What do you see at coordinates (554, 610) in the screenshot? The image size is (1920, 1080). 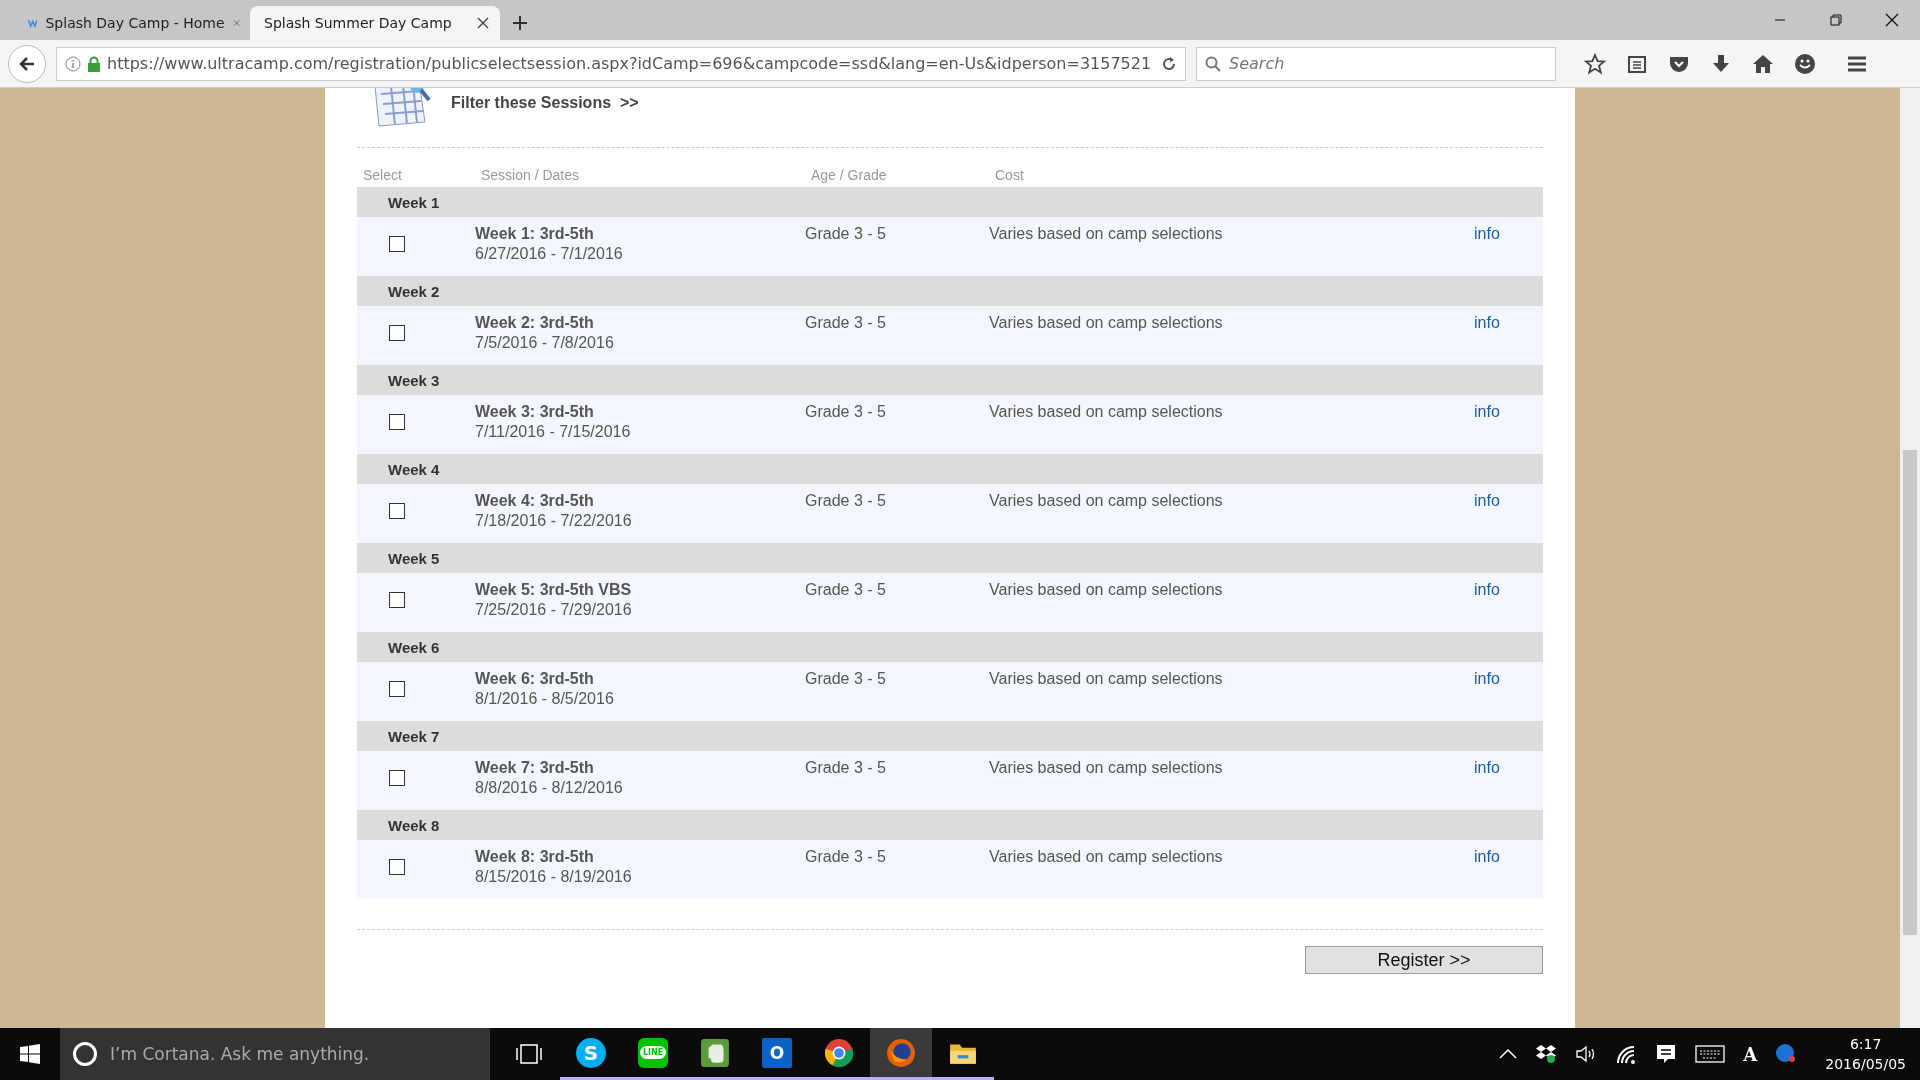 I see `session-dates: 7/25/2016 - 7/29/2016` at bounding box center [554, 610].